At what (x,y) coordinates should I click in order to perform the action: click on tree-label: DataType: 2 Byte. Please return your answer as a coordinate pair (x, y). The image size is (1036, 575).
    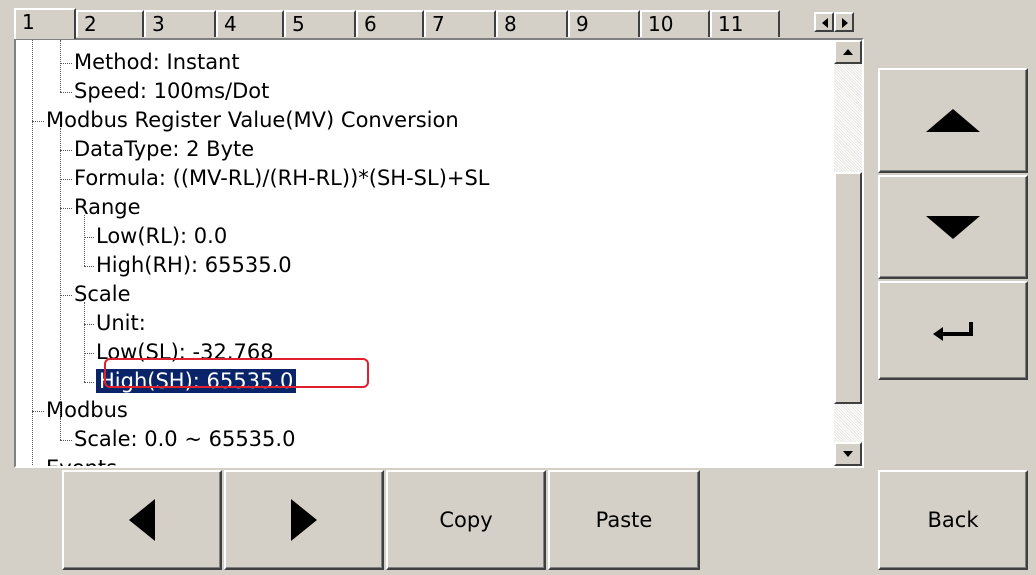
    Looking at the image, I should click on (164, 149).